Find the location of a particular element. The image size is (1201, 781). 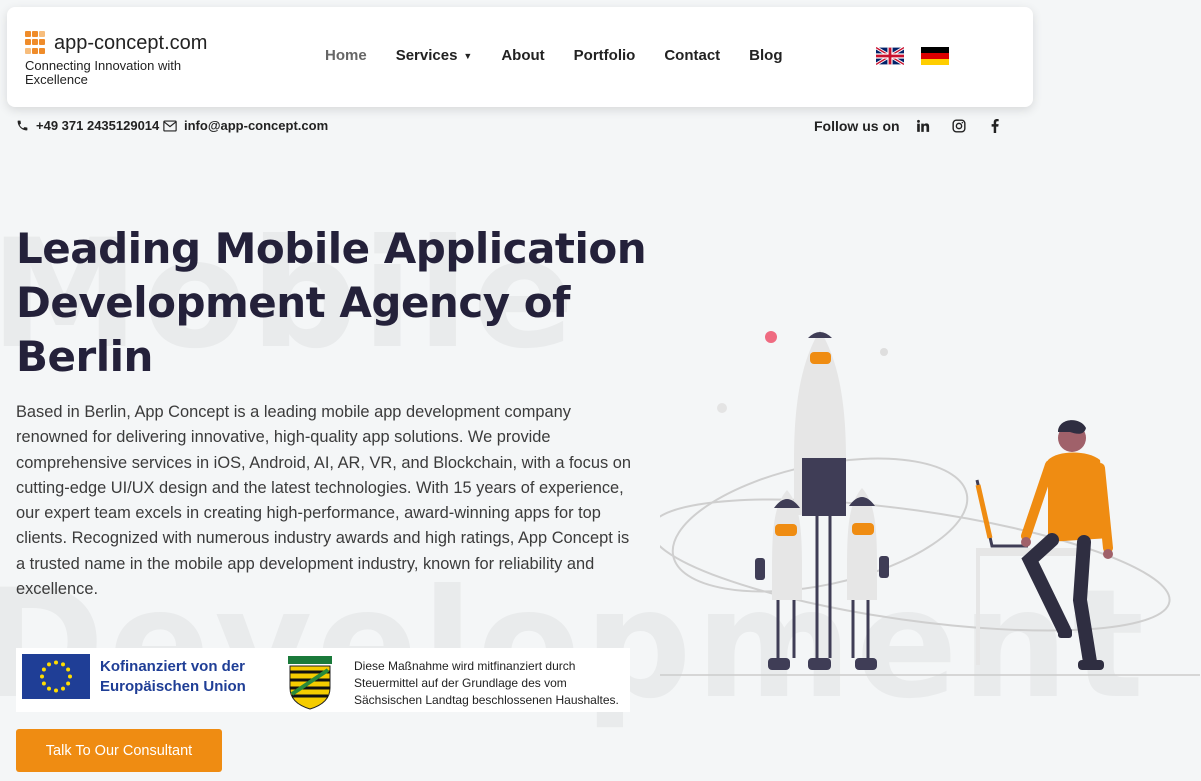

nav-blog: Blog is located at coordinates (765, 55).